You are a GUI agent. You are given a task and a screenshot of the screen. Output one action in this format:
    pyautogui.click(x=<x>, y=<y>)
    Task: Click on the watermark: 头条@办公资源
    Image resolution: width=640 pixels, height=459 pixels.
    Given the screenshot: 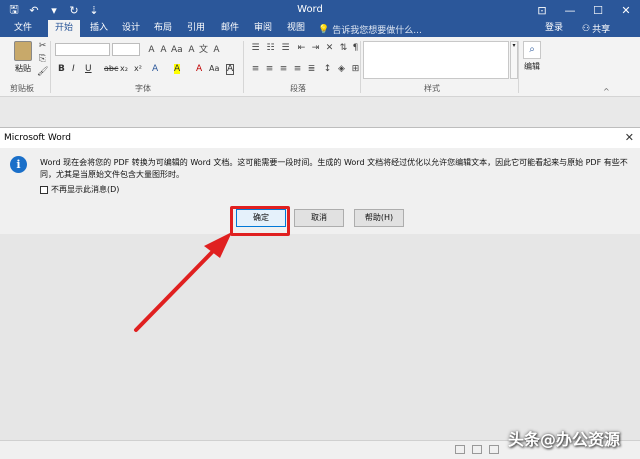 What is the action you would take?
    pyautogui.click(x=564, y=439)
    